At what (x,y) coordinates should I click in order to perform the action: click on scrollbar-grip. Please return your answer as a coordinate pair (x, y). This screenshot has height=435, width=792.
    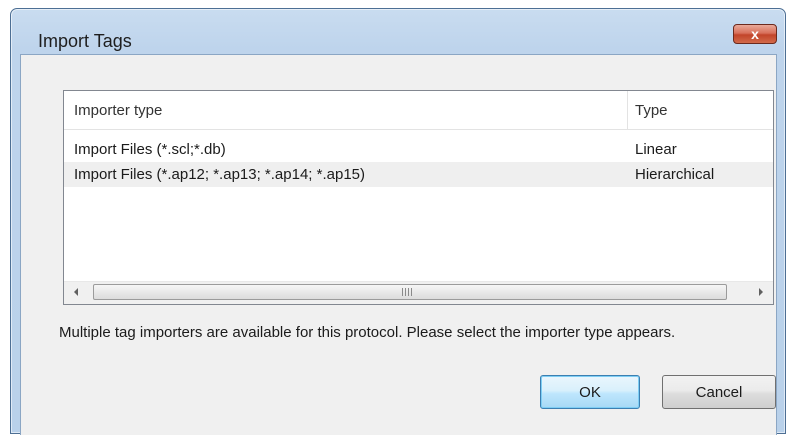
    Looking at the image, I should click on (408, 292).